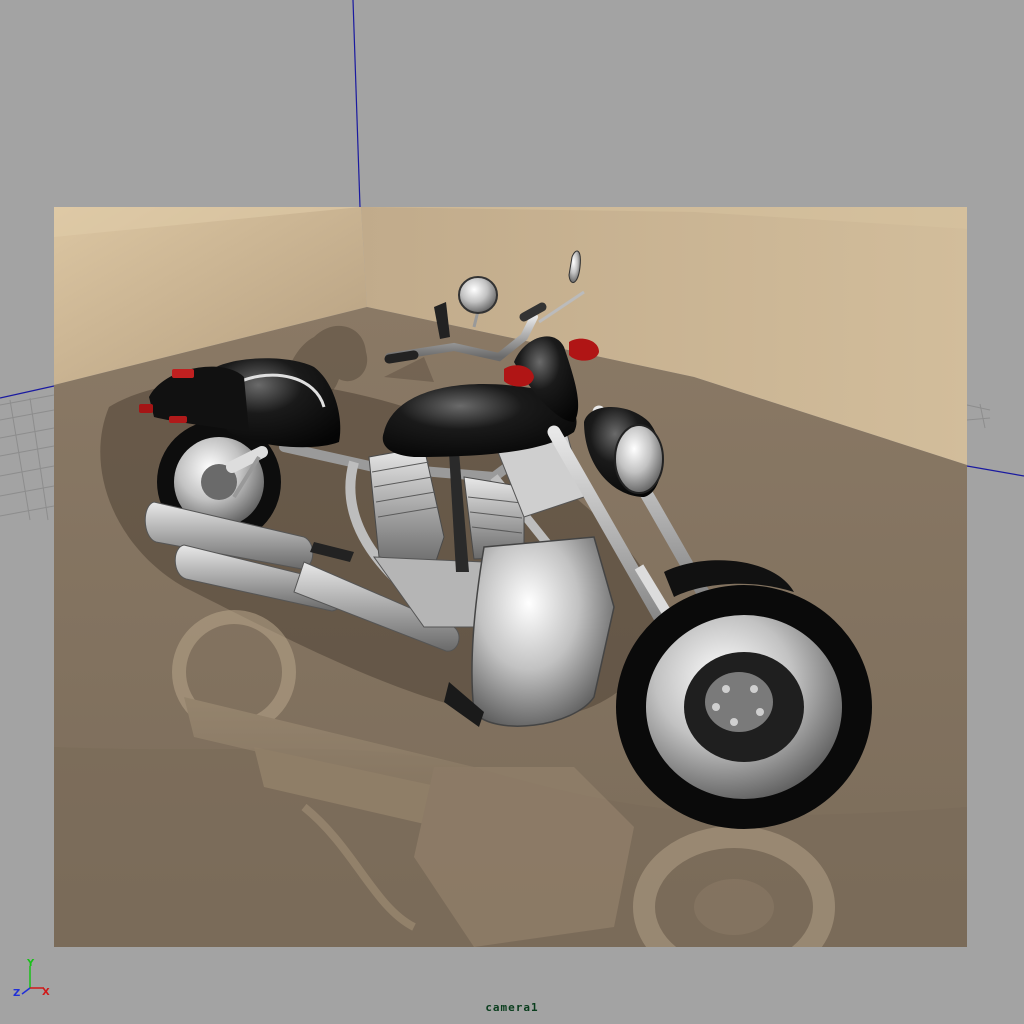 The height and width of the screenshot is (1024, 1024). What do you see at coordinates (33, 979) in the screenshot?
I see `axis-orientation-gizmo: Y X Z` at bounding box center [33, 979].